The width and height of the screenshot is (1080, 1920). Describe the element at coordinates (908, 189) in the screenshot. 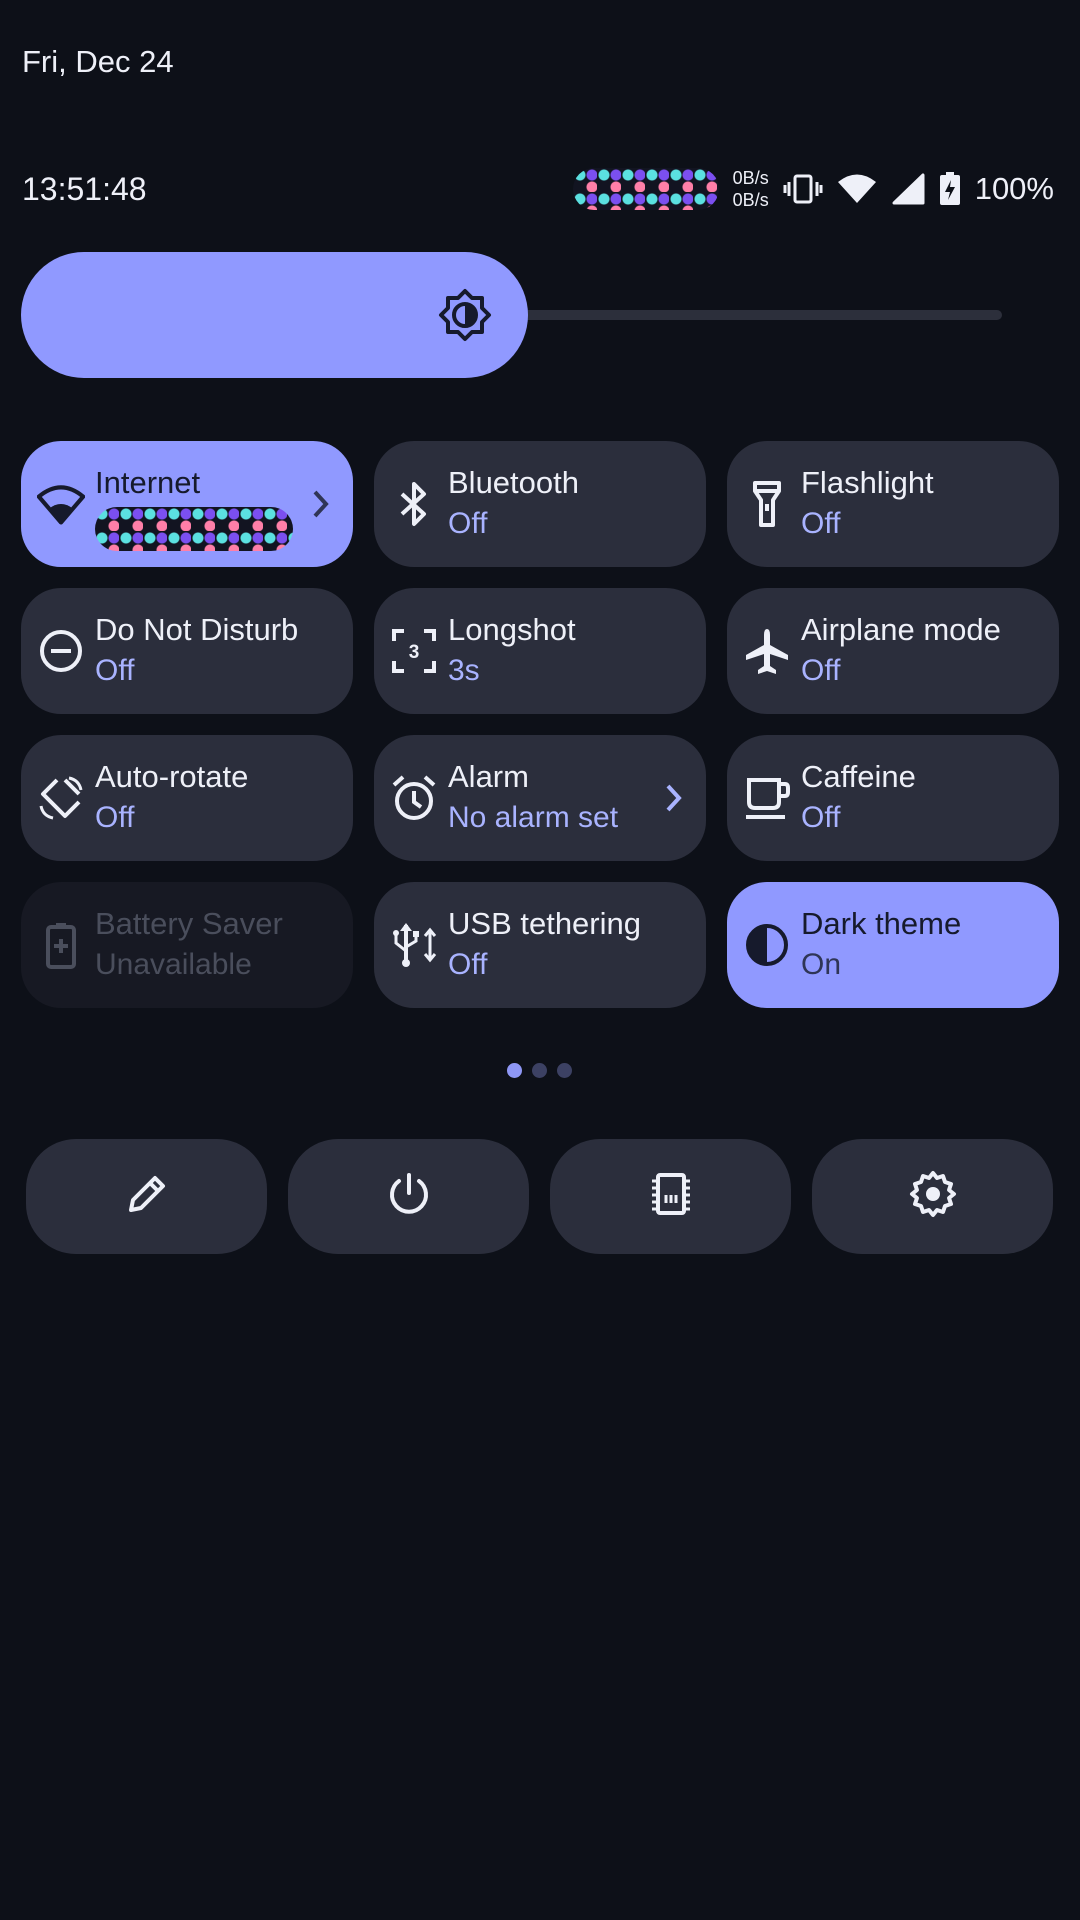

I see `cell-signal-icon` at that location.